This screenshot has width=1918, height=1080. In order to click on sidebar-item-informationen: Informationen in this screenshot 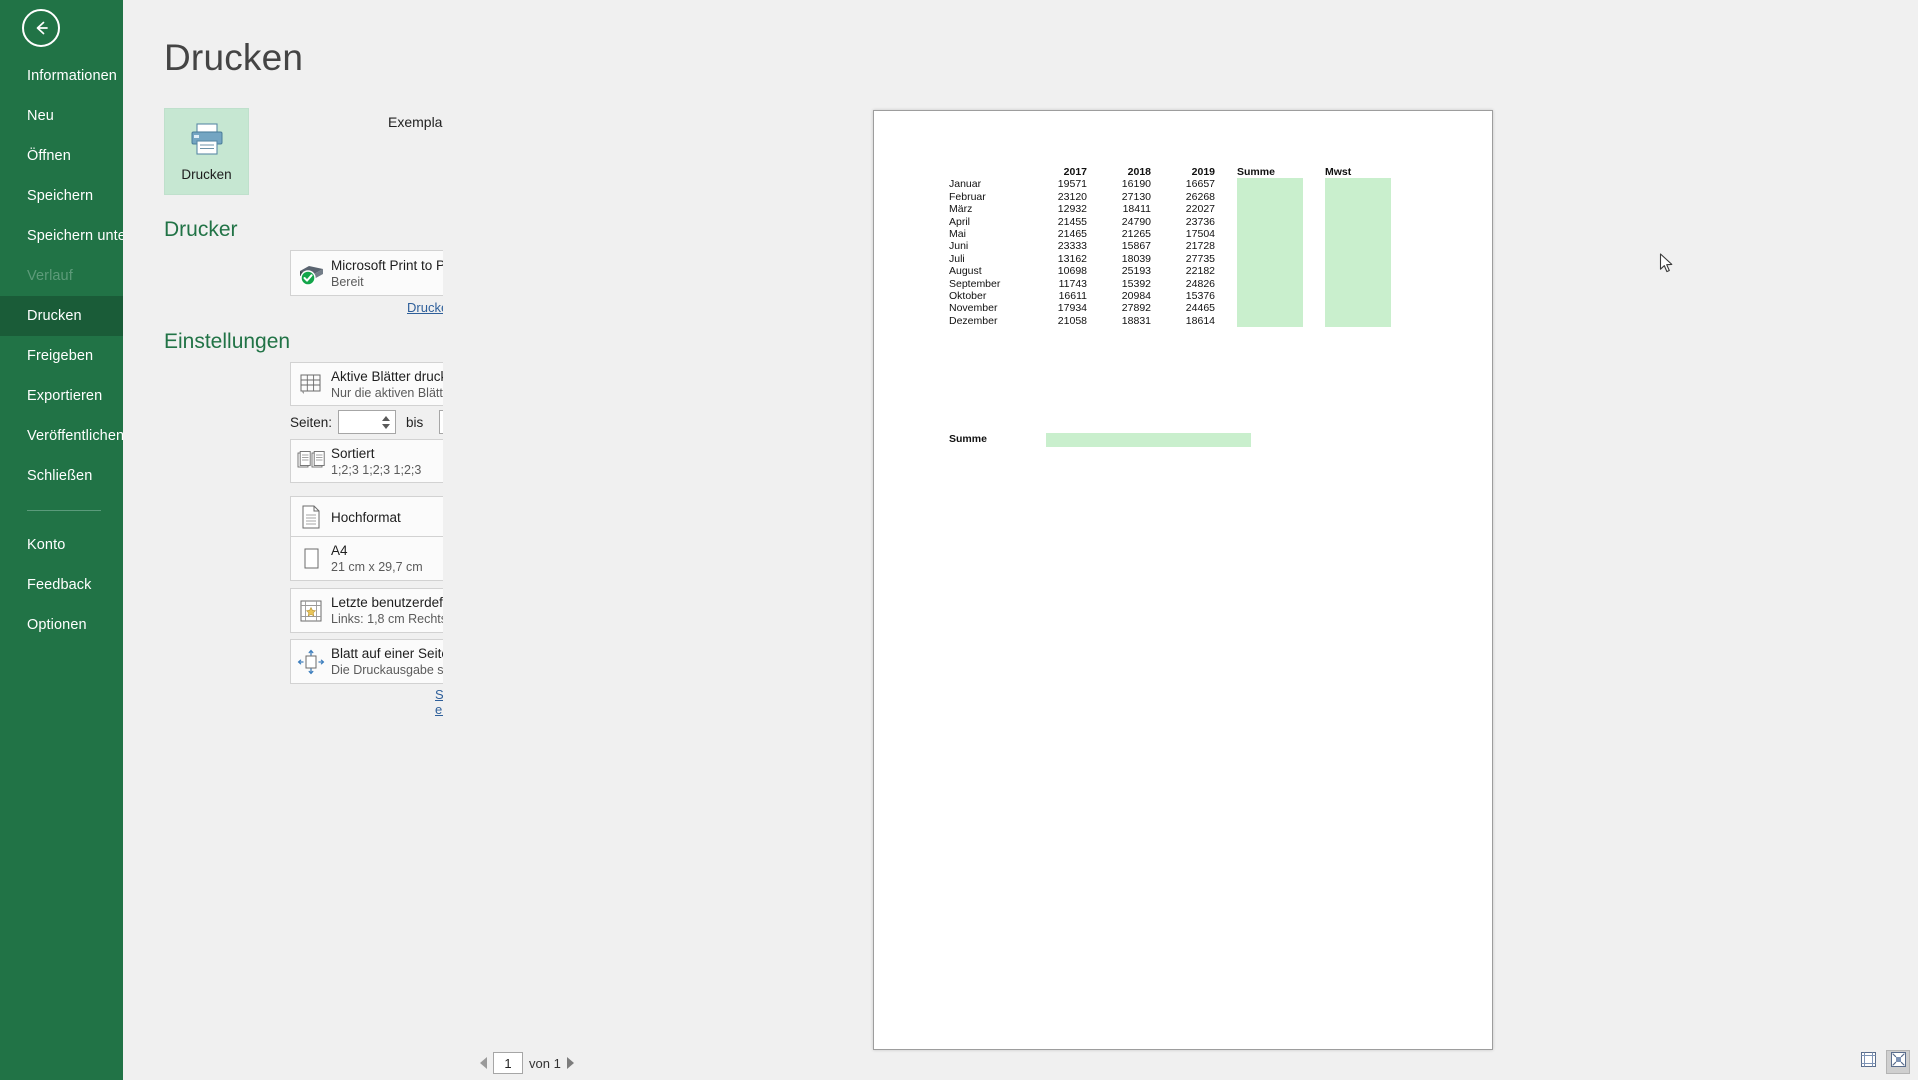, I will do `click(61, 76)`.